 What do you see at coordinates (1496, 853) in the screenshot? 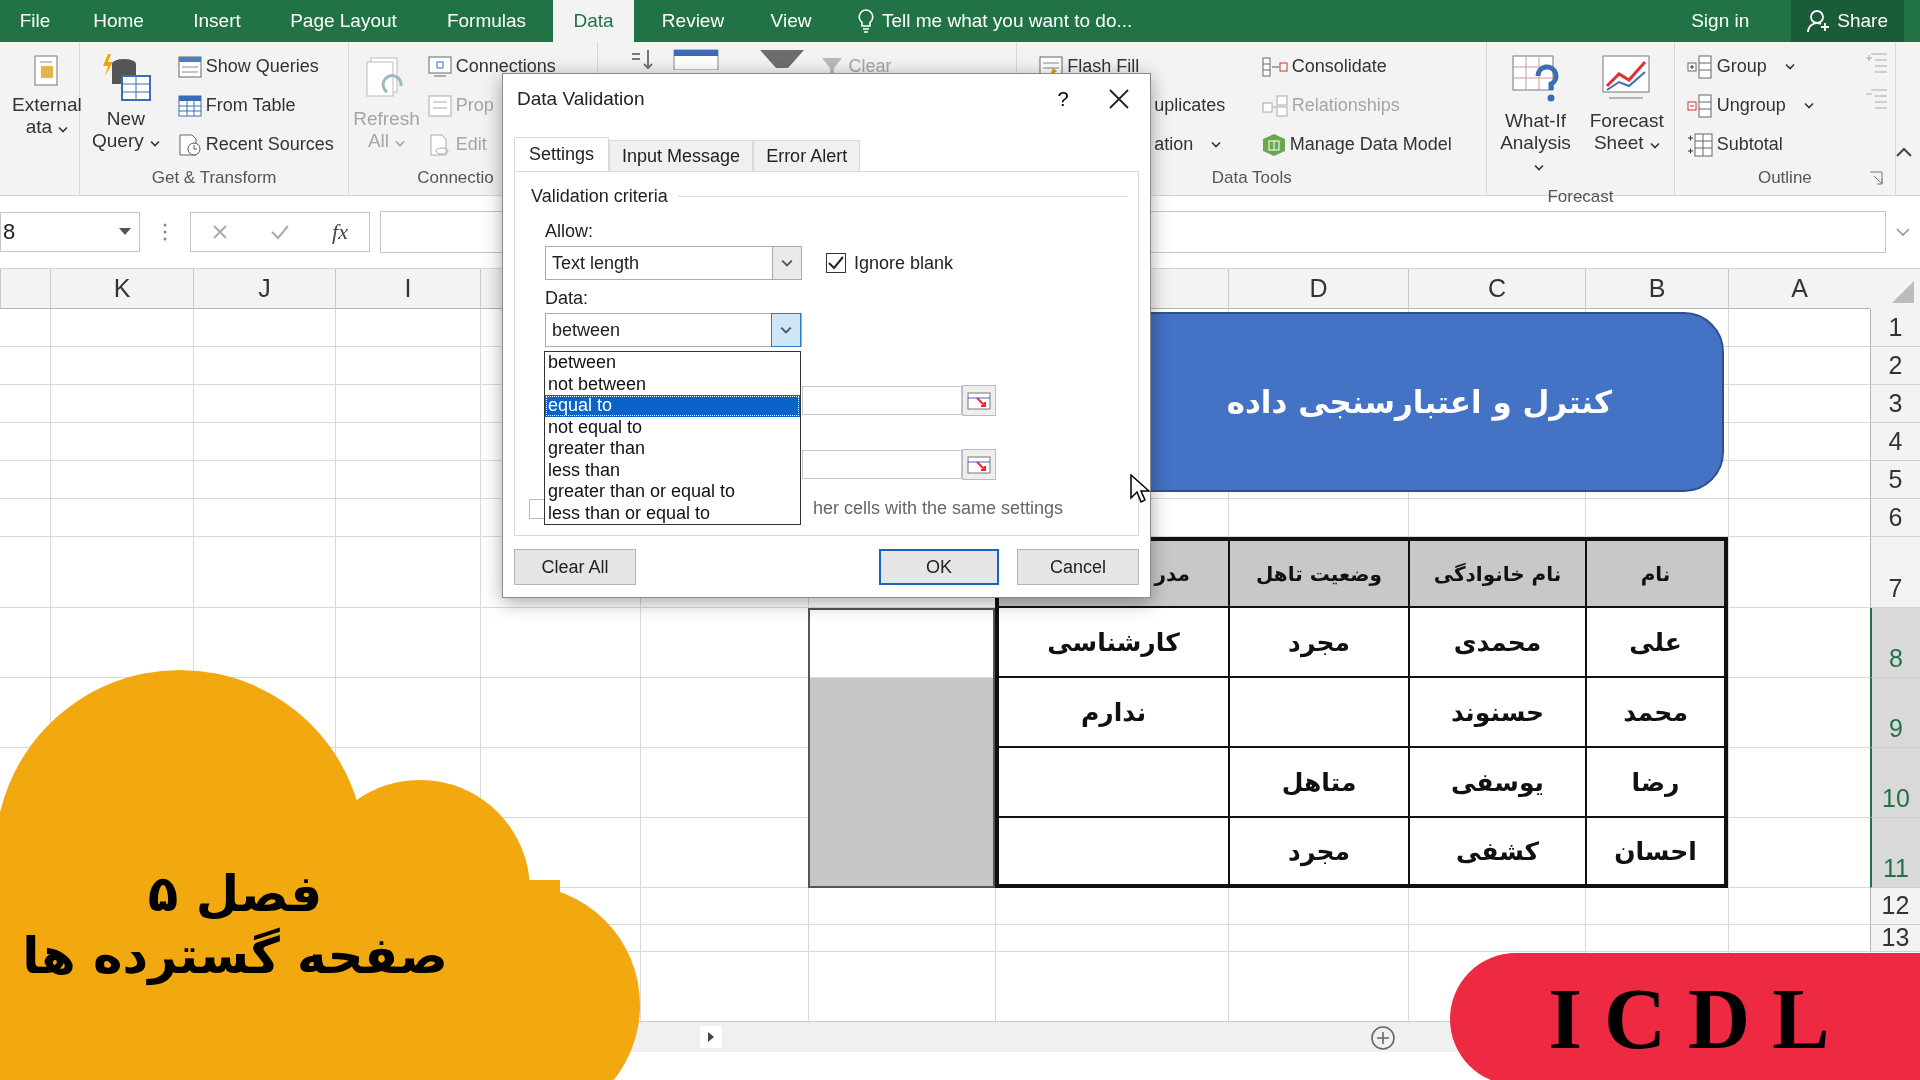
I see `table-cell: کشفی` at bounding box center [1496, 853].